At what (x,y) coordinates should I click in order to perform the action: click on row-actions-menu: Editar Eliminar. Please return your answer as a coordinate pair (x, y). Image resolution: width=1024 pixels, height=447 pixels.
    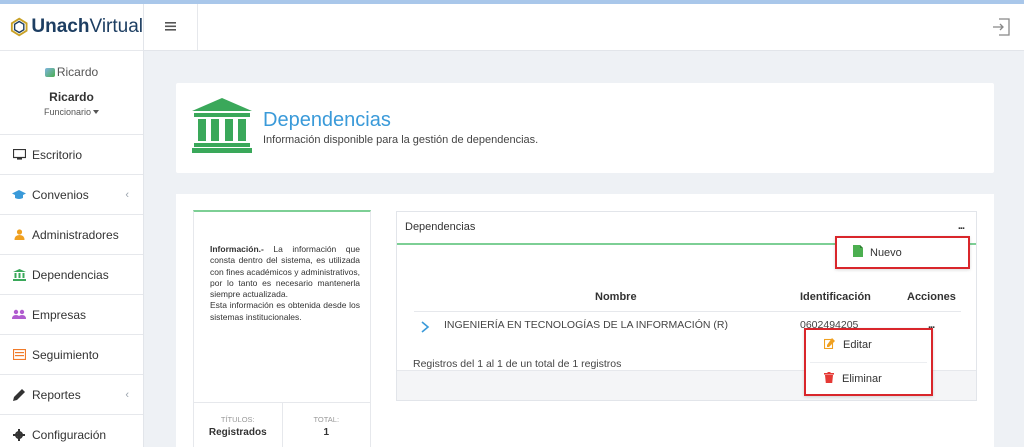
    Looking at the image, I should click on (868, 362).